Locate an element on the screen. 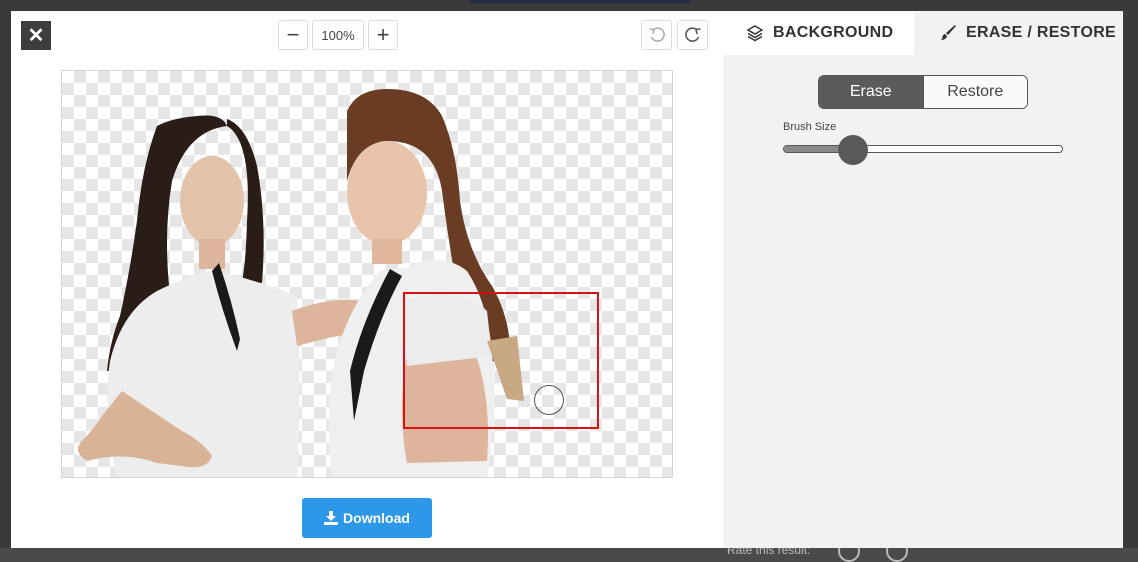 This screenshot has width=1138, height=562. redo-button is located at coordinates (692, 35).